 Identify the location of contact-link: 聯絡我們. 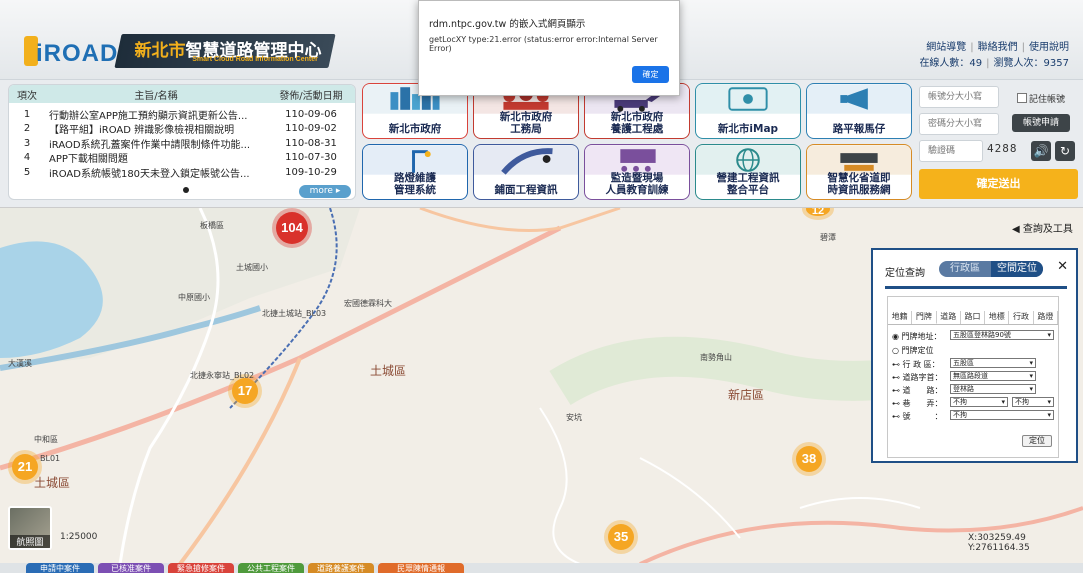
(998, 47).